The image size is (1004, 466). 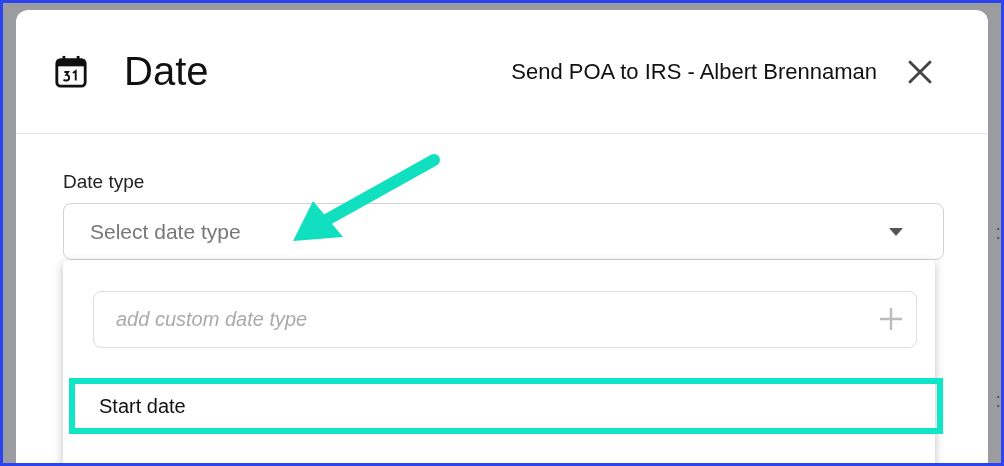 I want to click on date-type-select: Select date type, so click(x=503, y=231).